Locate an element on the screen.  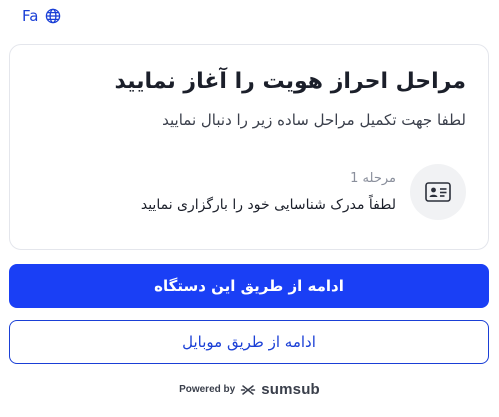
step-label: مرحله 1 is located at coordinates (373, 178).